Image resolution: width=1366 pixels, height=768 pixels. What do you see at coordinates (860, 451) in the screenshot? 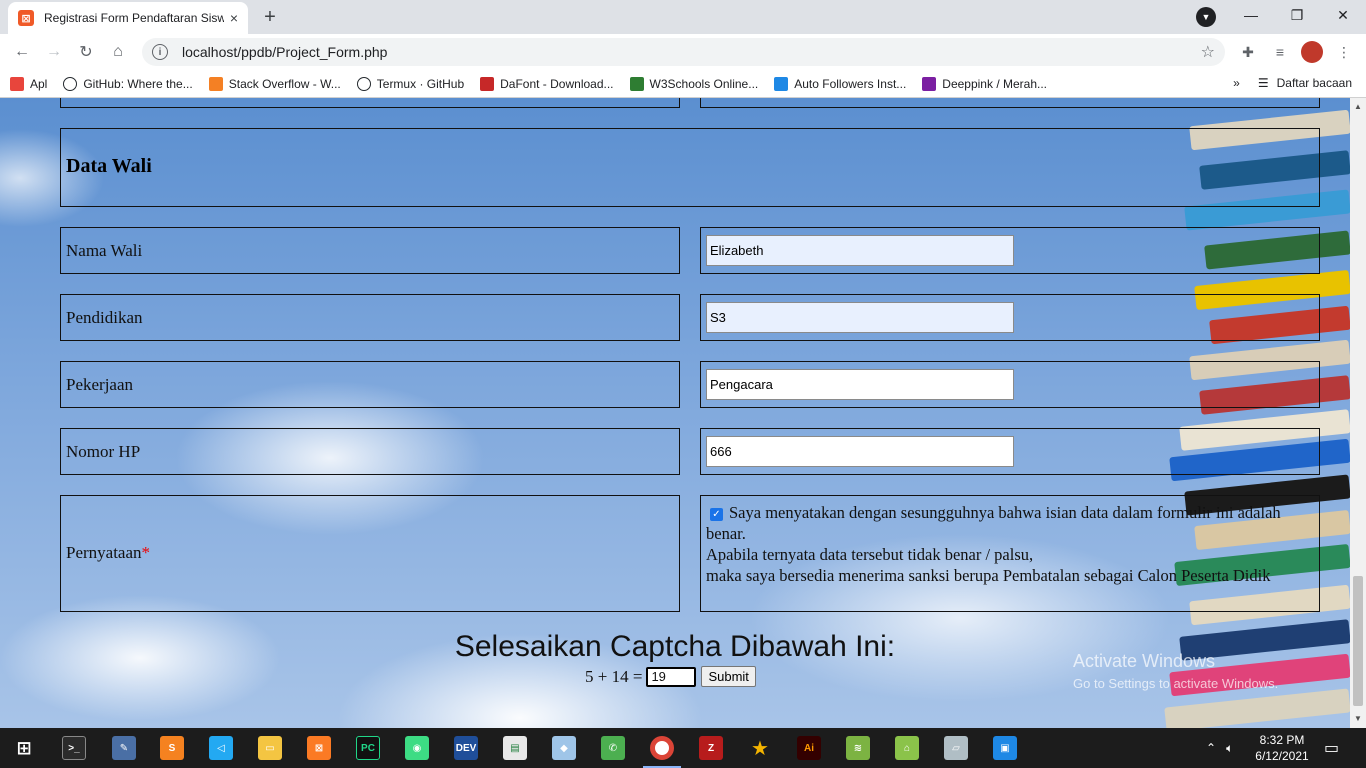
I see `nomor-hp-input` at bounding box center [860, 451].